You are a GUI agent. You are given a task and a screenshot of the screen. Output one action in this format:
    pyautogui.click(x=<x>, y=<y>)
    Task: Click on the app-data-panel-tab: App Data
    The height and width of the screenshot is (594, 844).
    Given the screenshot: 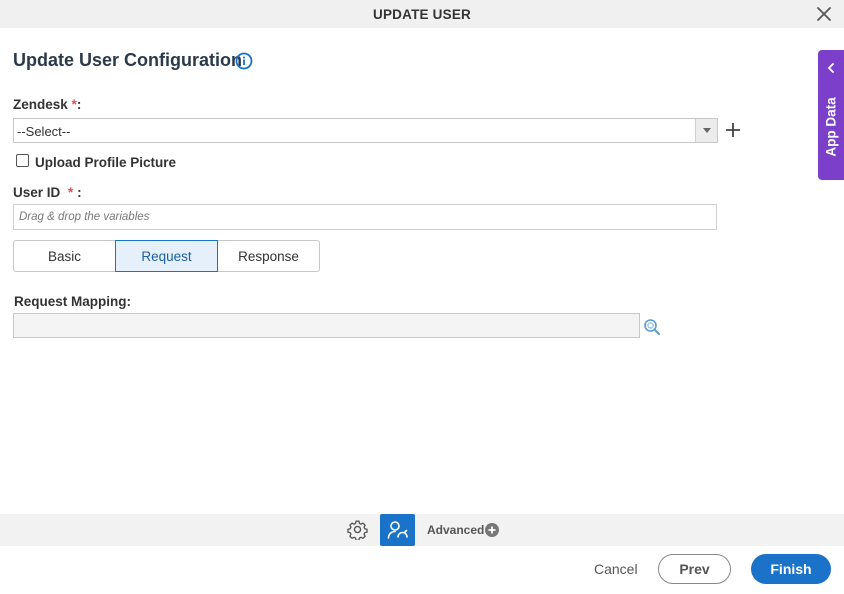 What is the action you would take?
    pyautogui.click(x=831, y=115)
    